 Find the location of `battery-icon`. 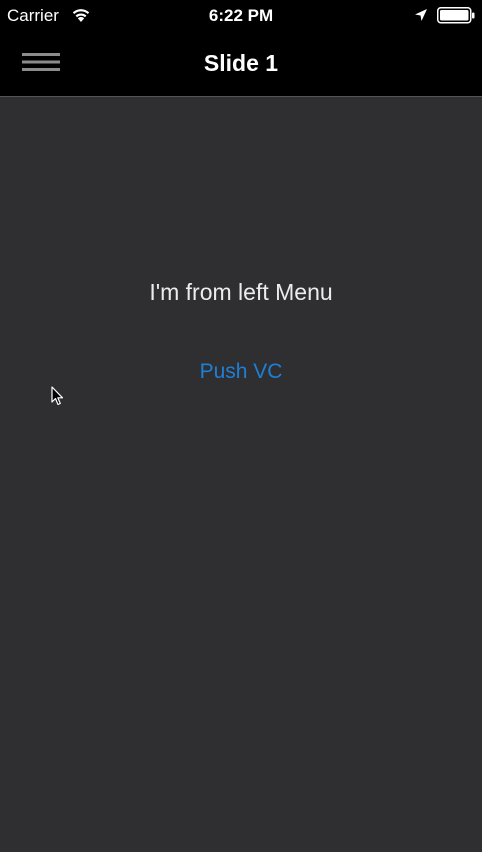

battery-icon is located at coordinates (456, 15).